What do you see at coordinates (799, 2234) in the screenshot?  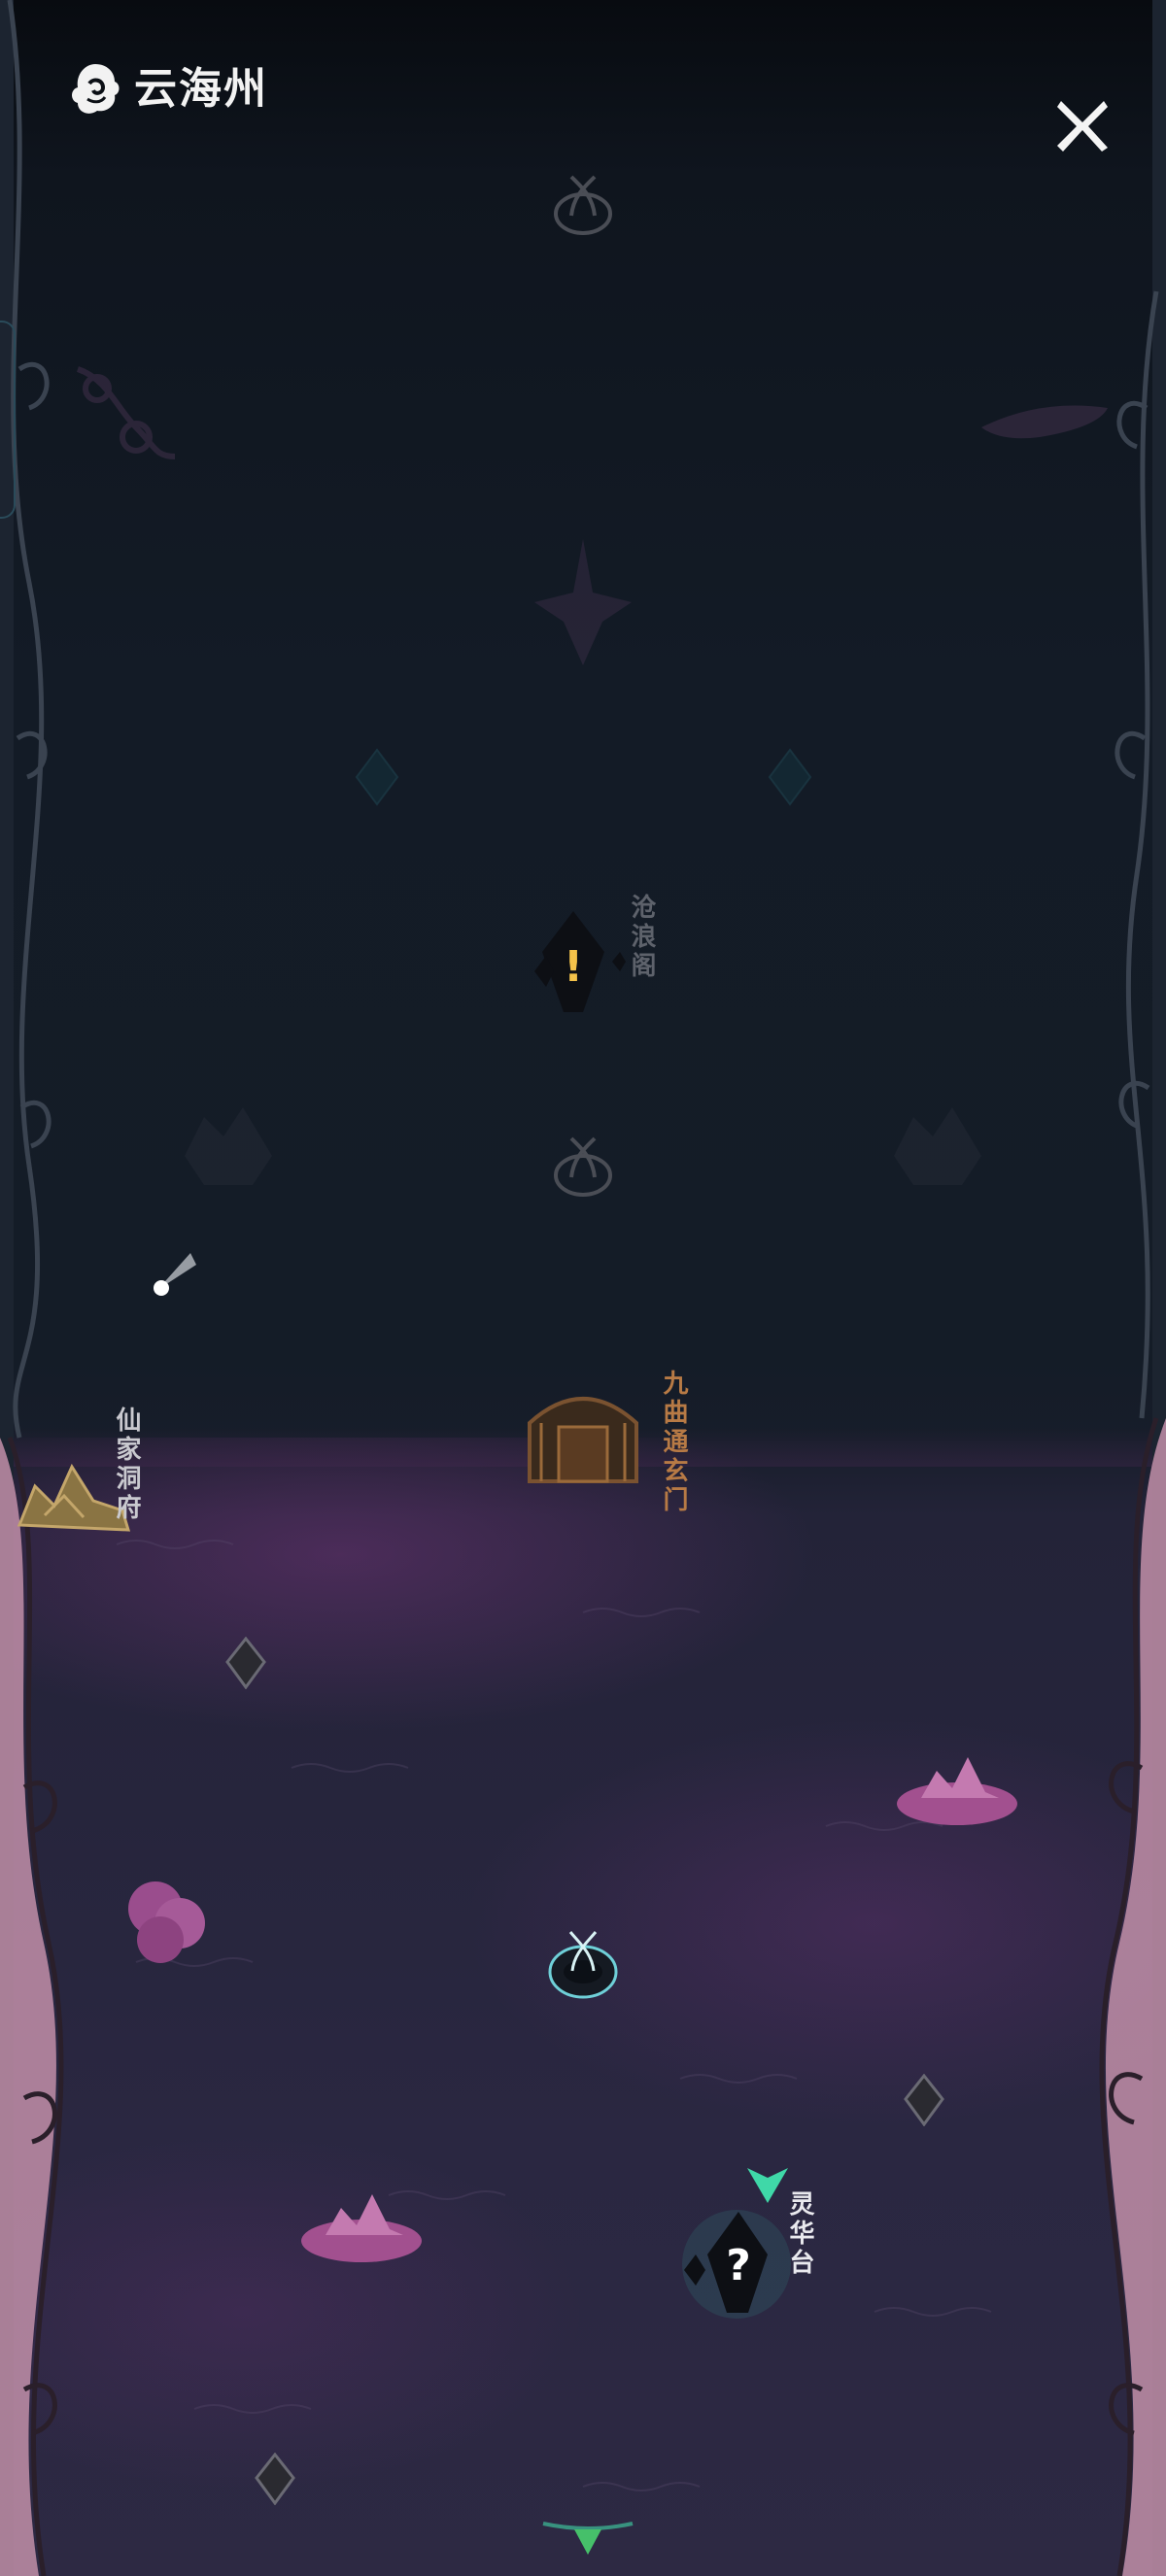 I see `label-linghua: 灵华台` at bounding box center [799, 2234].